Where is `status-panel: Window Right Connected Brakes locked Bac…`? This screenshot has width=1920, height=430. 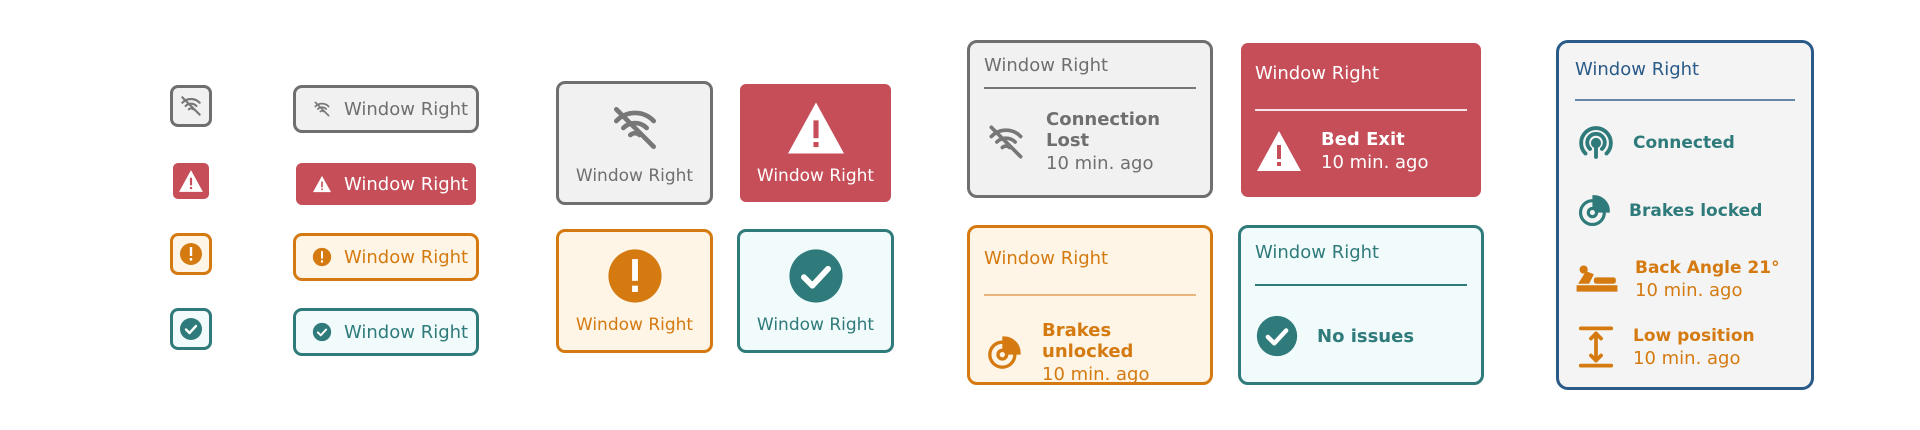
status-panel: Window Right Connected Brakes locked Bac… is located at coordinates (1685, 215).